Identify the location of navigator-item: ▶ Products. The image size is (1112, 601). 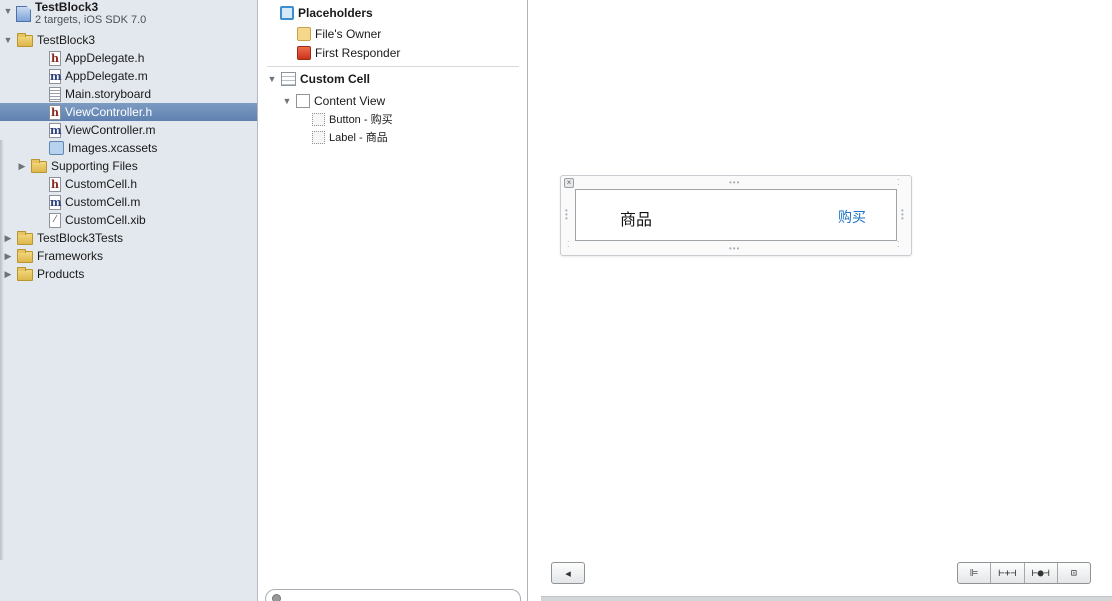
(128, 274).